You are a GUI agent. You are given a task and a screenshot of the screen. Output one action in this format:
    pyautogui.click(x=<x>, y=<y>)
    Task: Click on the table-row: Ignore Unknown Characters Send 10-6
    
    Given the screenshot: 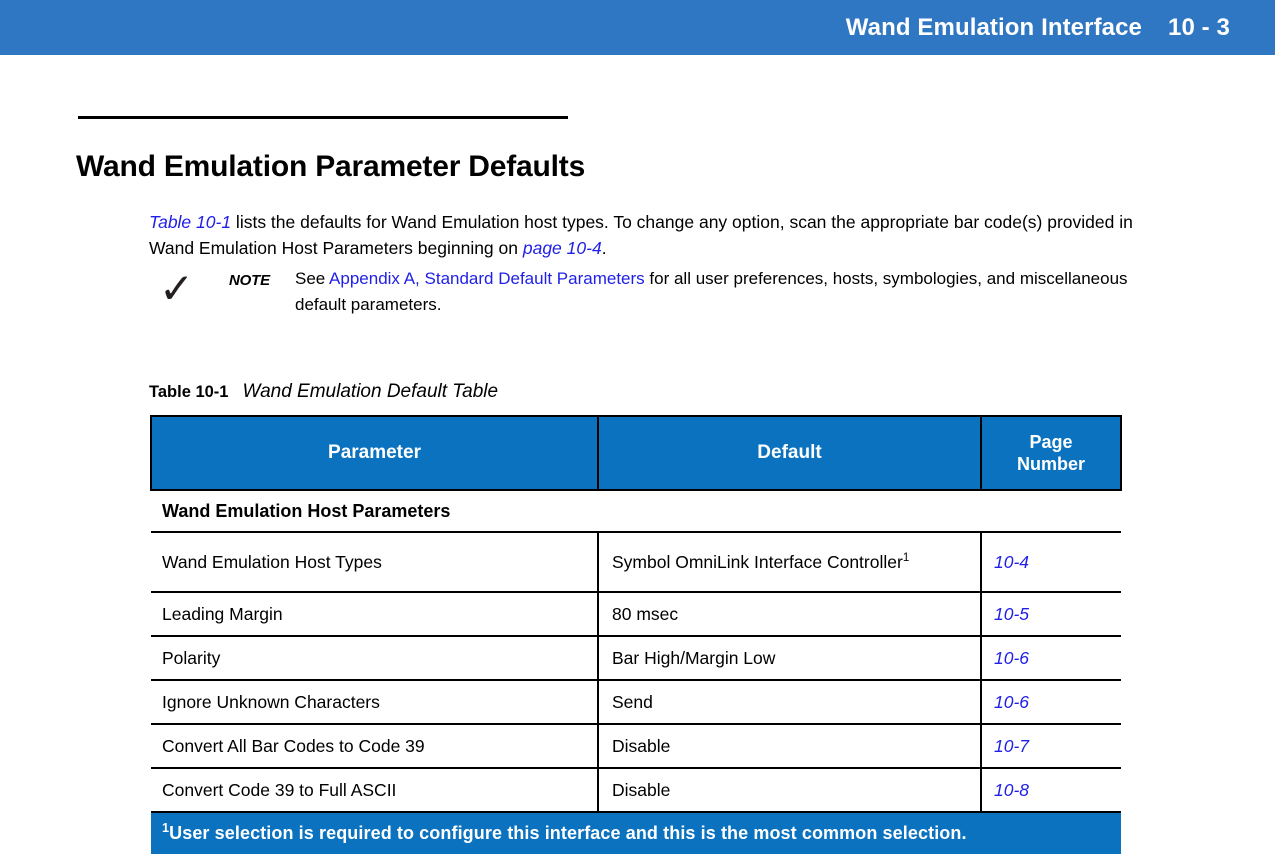 What is the action you would take?
    pyautogui.click(x=636, y=702)
    